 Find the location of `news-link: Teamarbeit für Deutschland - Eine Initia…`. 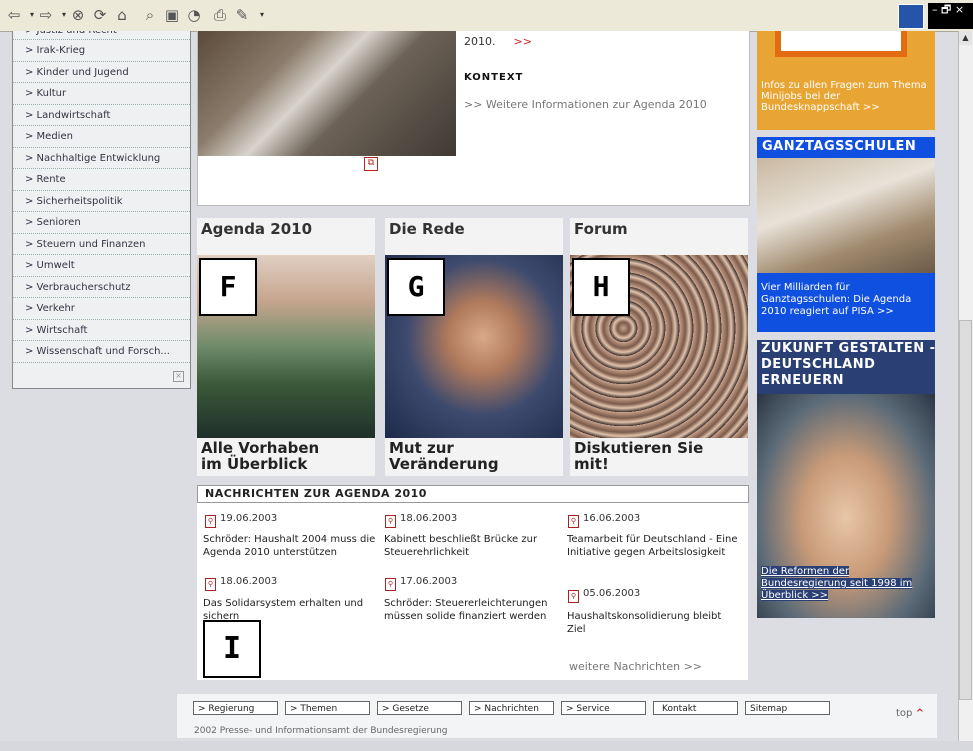

news-link: Teamarbeit für Deutschland - Eine Initia… is located at coordinates (654, 546).